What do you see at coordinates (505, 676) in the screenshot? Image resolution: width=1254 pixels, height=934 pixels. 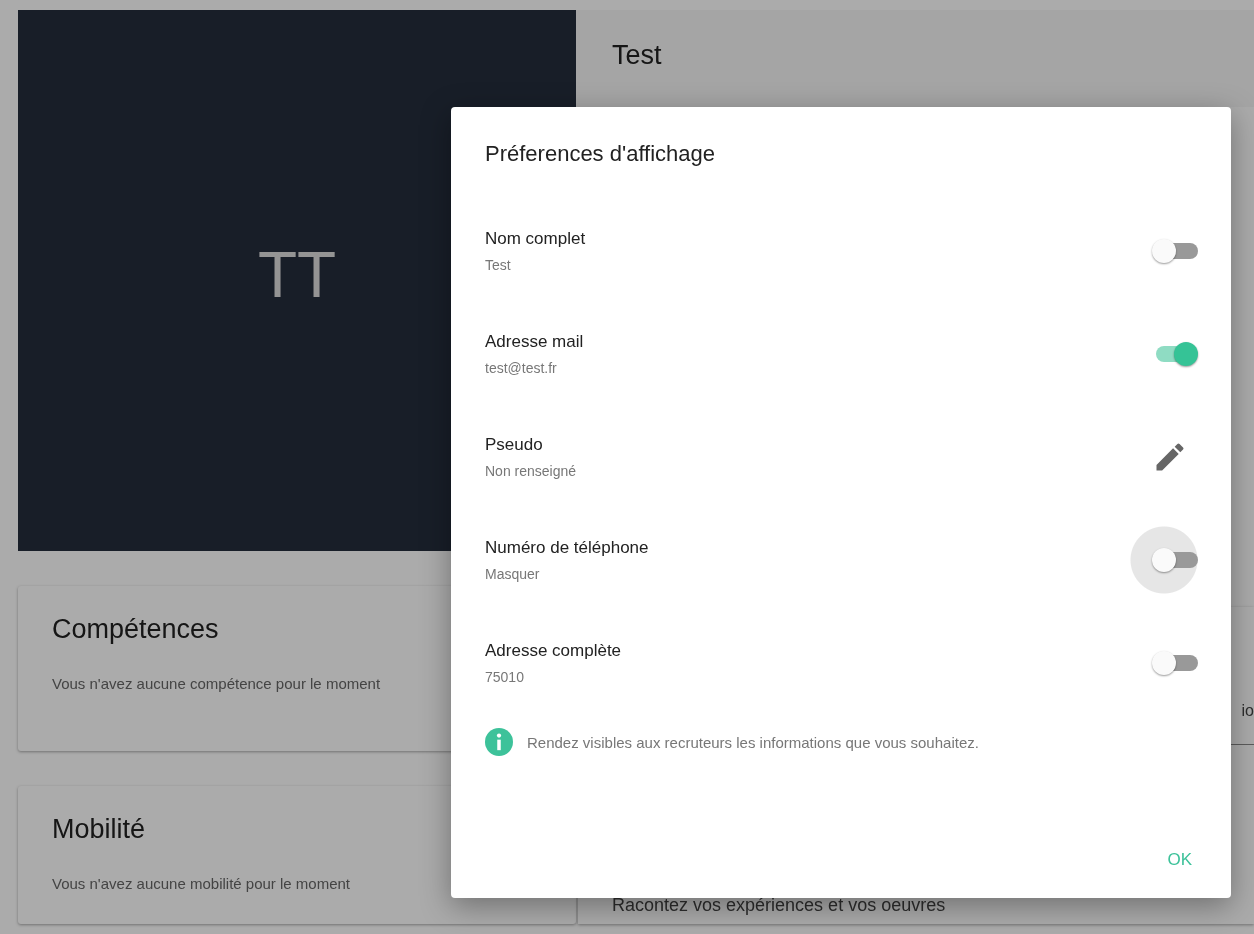 I see `setting-value: 75010` at bounding box center [505, 676].